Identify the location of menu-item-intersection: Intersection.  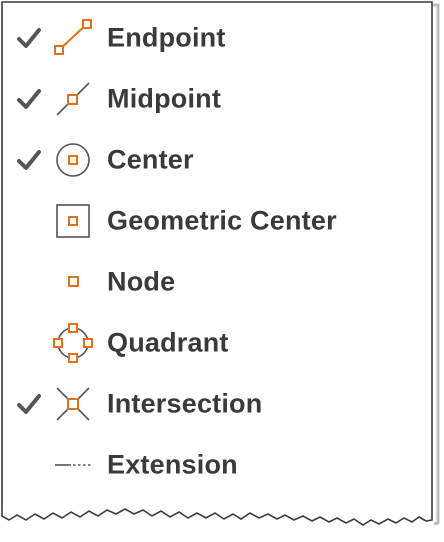
(216, 403).